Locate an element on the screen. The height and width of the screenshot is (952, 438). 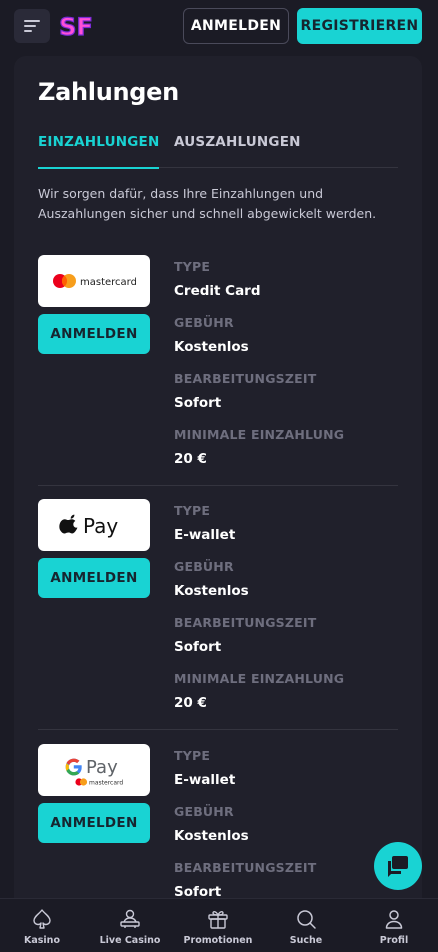
brand-logo: SF is located at coordinates (76, 26).